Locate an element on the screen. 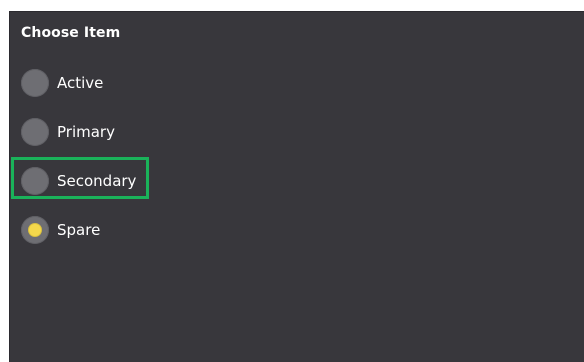  radio-option-active: Active is located at coordinates (62, 83).